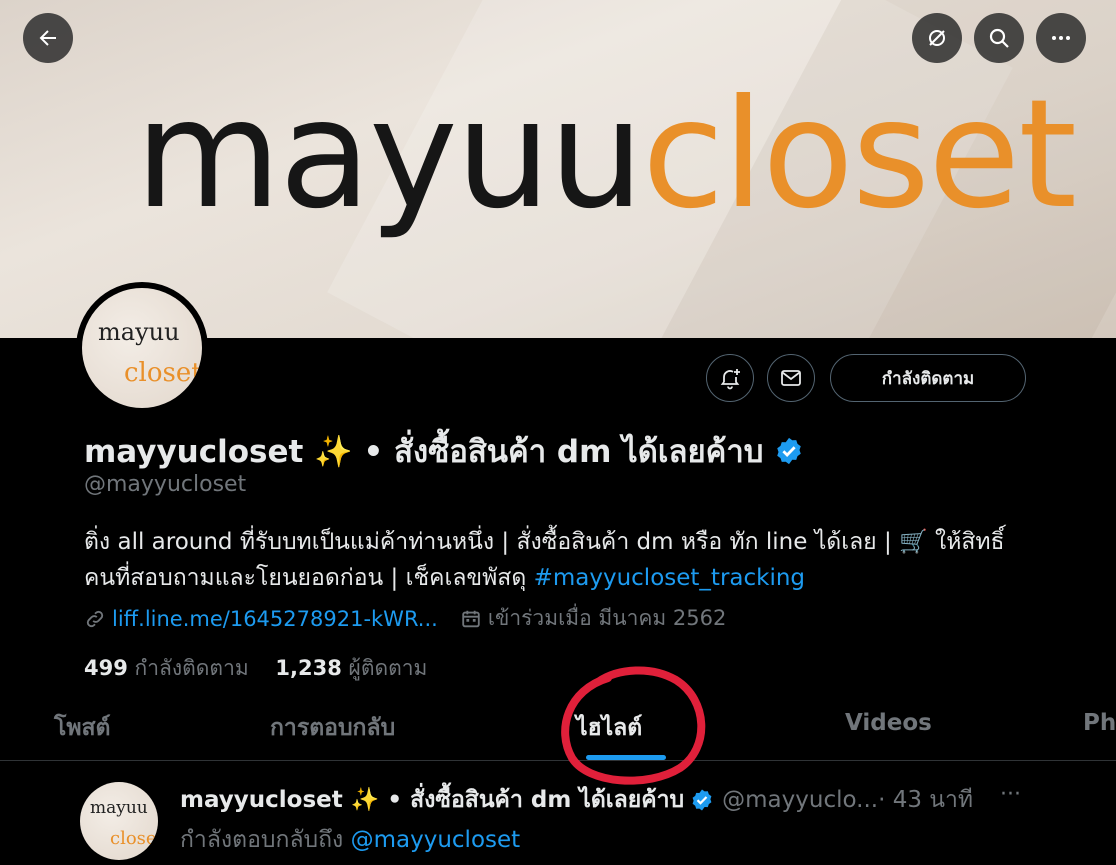 Image resolution: width=1116 pixels, height=865 pixels. What do you see at coordinates (928, 378) in the screenshot?
I see `following-button: กำลังติดตาม` at bounding box center [928, 378].